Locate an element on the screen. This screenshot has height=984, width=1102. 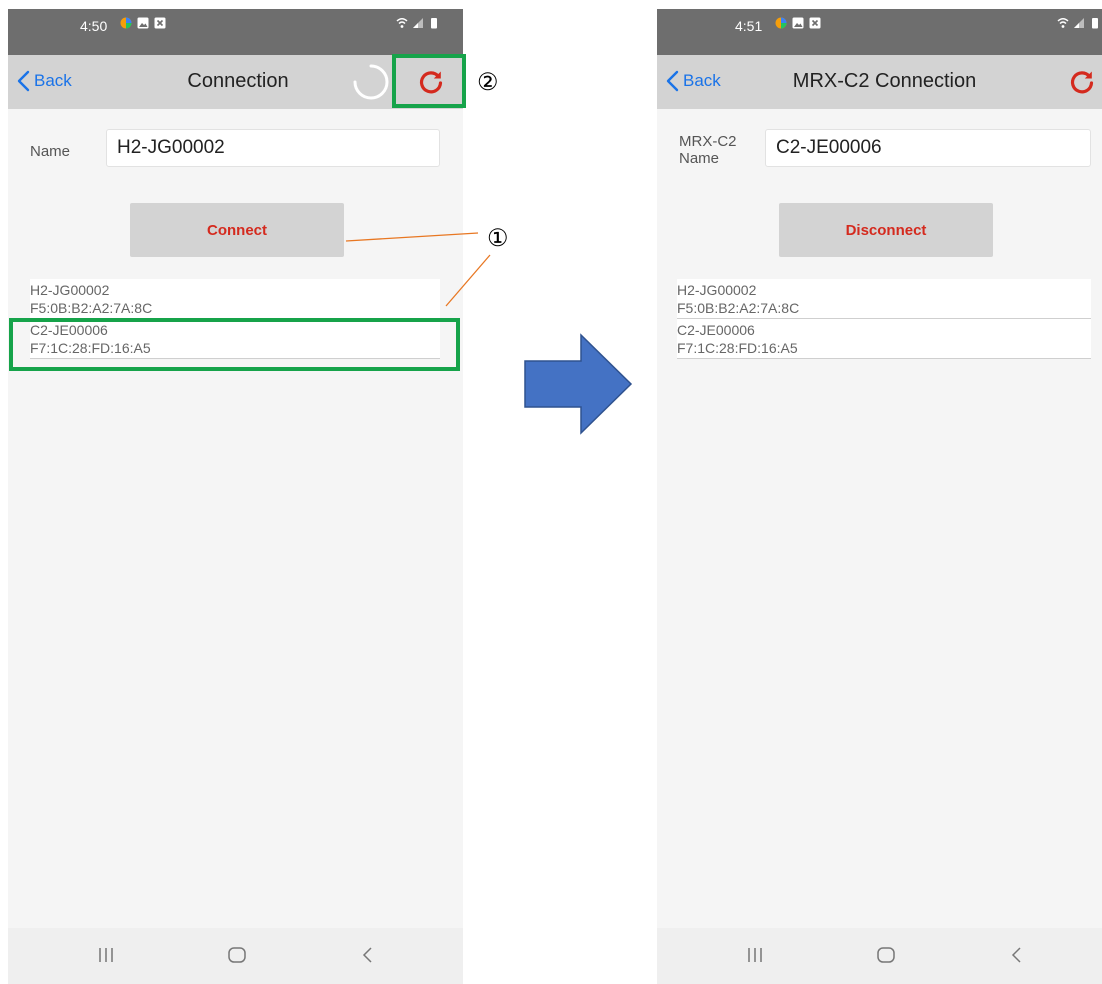
refresh-icon is located at coordinates (1082, 82).